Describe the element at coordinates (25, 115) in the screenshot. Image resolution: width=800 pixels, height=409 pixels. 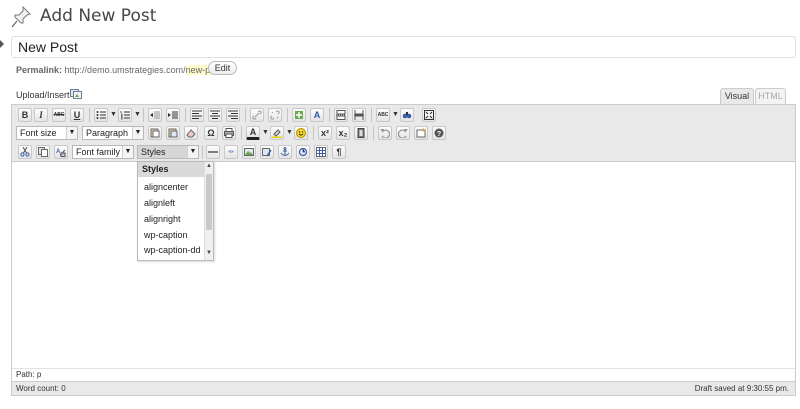
I see `bold-button: B` at that location.